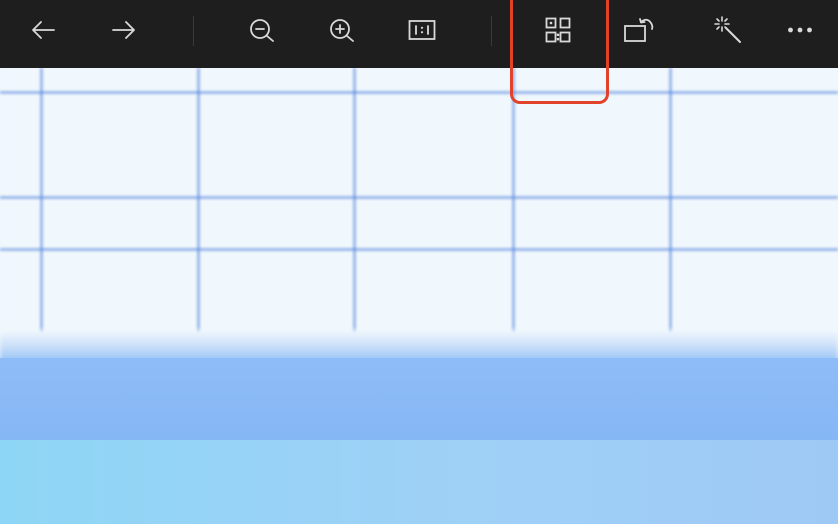  I want to click on rotate-button, so click(640, 30).